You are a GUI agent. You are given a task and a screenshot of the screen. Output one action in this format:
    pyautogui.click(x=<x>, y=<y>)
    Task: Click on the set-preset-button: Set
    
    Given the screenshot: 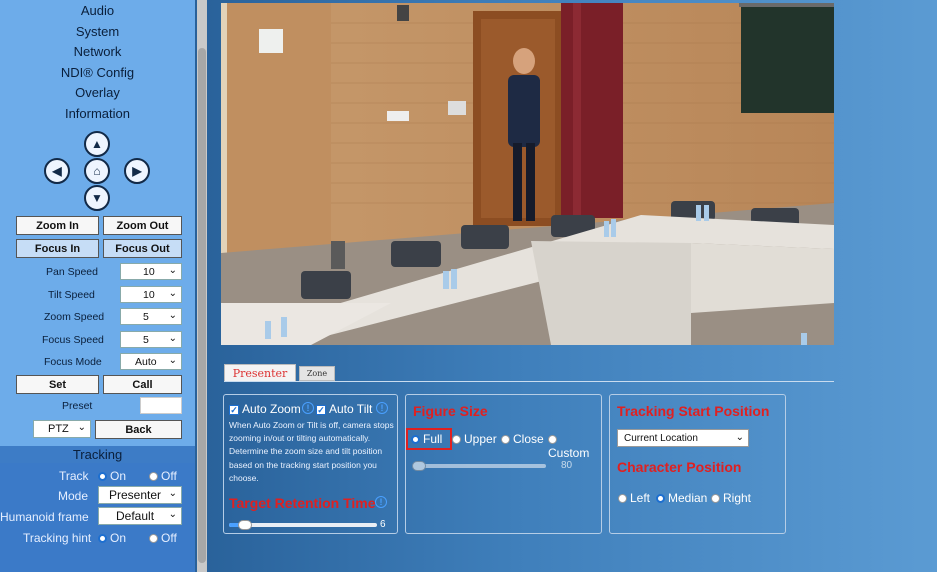 What is the action you would take?
    pyautogui.click(x=57, y=384)
    